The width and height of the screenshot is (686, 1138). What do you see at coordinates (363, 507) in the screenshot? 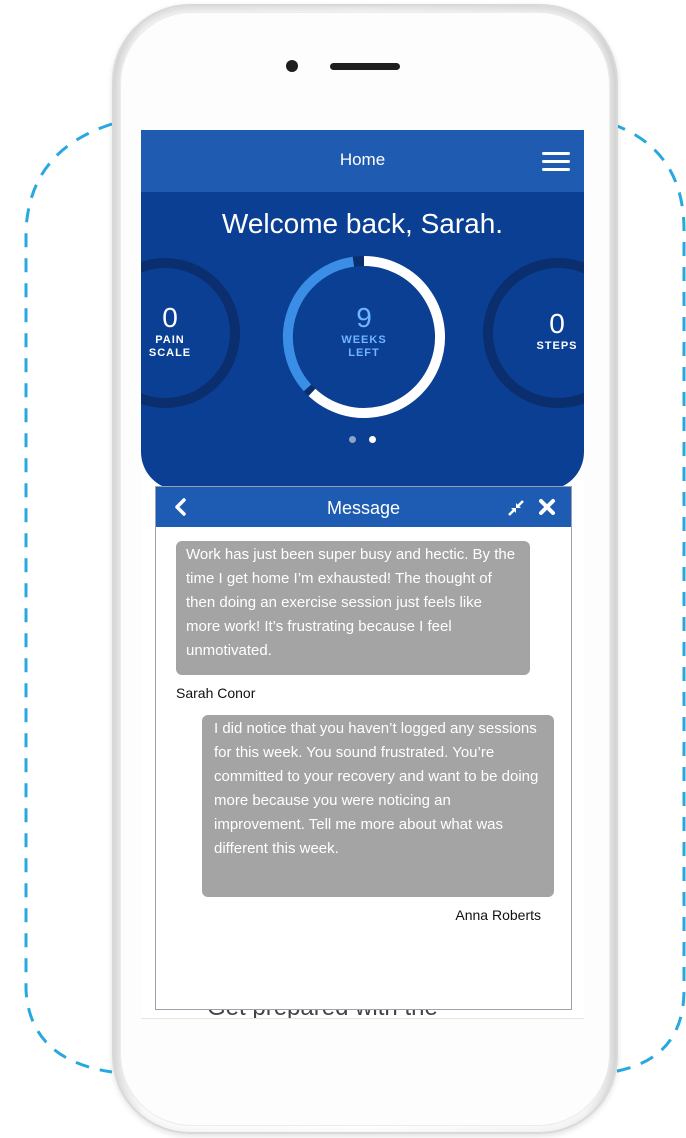
I see `message-panel-header: Message` at bounding box center [363, 507].